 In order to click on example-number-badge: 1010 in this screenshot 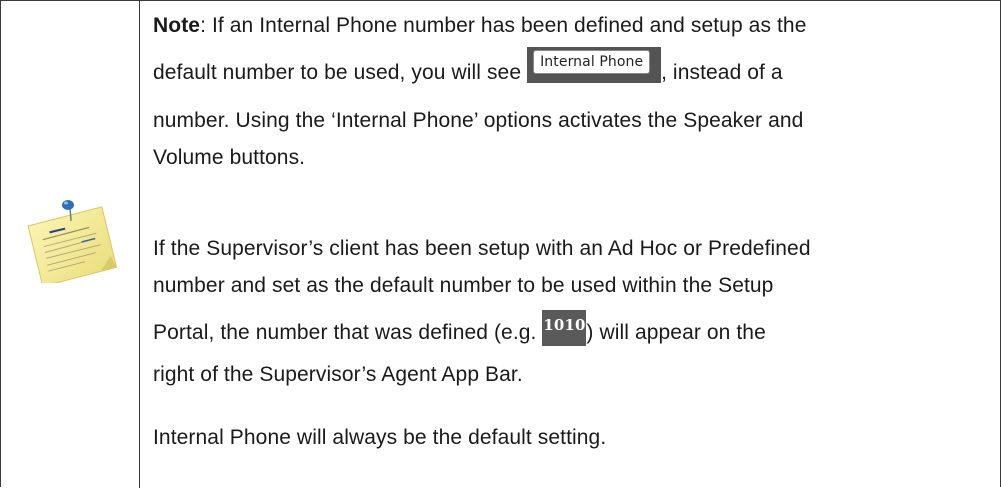, I will do `click(564, 328)`.